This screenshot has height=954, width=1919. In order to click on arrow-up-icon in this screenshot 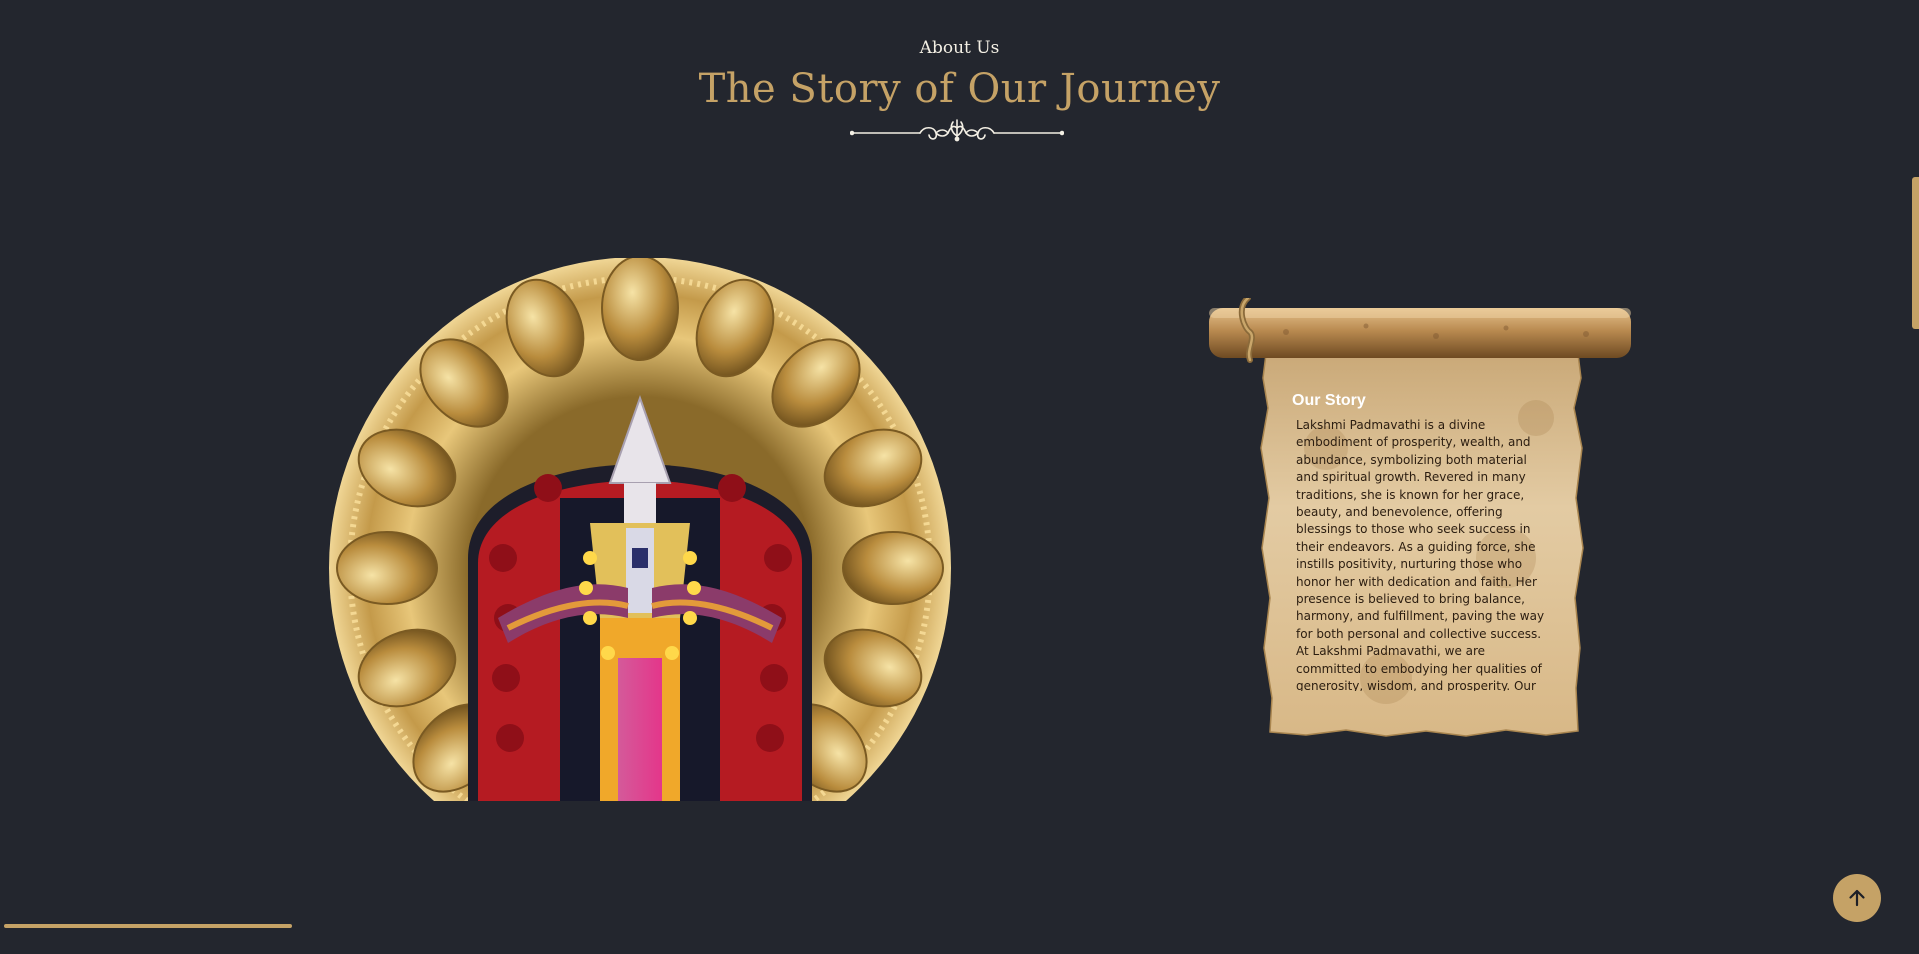, I will do `click(1857, 898)`.